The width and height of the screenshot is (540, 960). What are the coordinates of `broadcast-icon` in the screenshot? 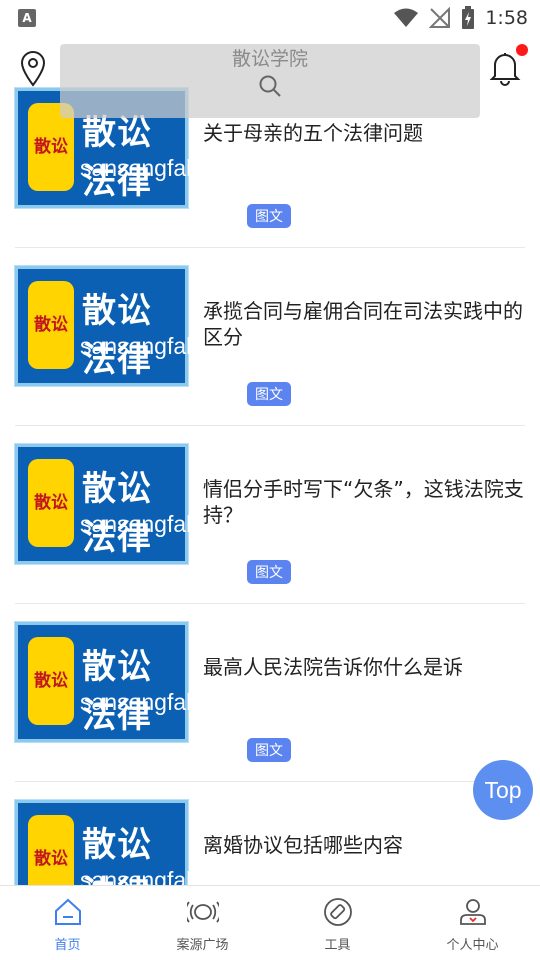 It's located at (202, 912).